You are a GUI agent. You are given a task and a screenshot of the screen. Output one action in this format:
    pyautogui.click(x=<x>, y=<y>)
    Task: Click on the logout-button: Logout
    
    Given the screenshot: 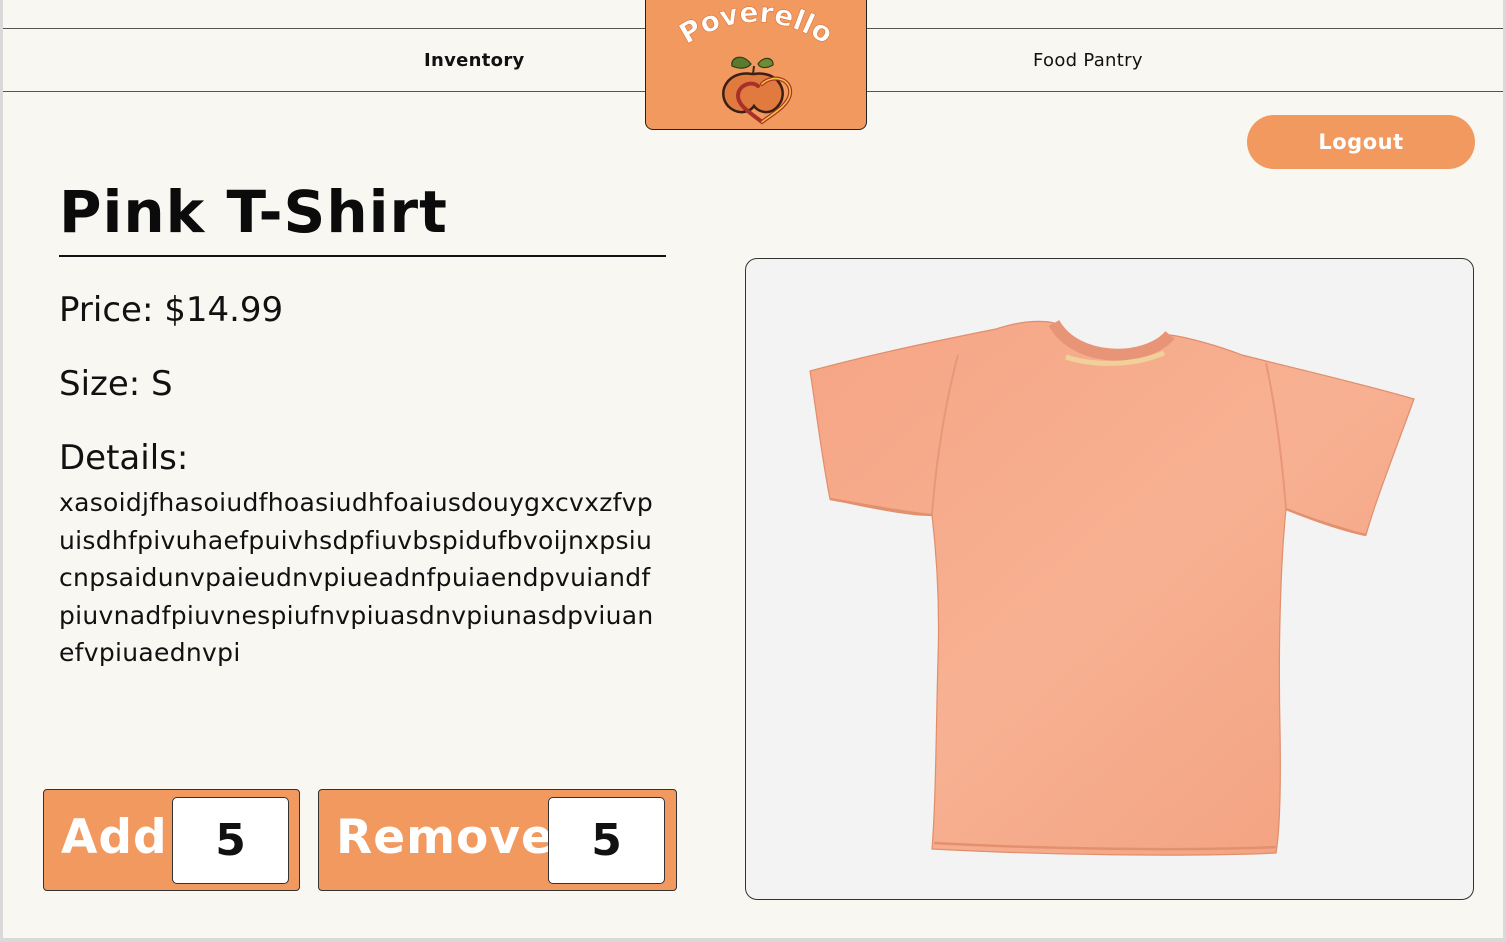 What is the action you would take?
    pyautogui.click(x=1361, y=142)
    